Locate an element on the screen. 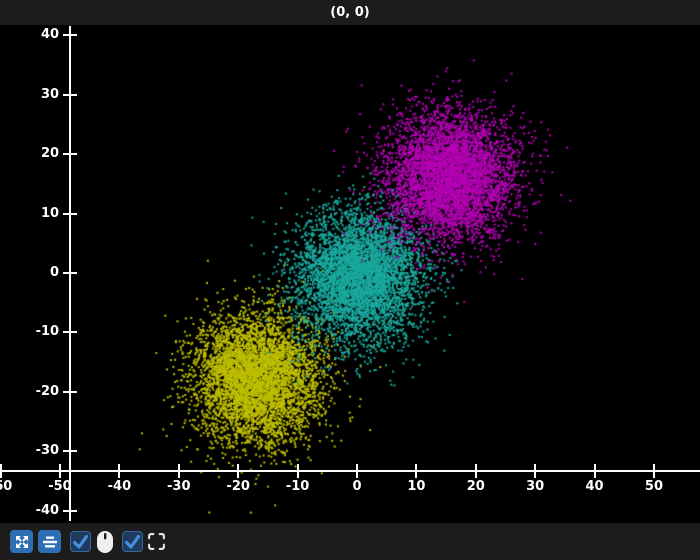  y-tick-label: 10 is located at coordinates (50, 213).